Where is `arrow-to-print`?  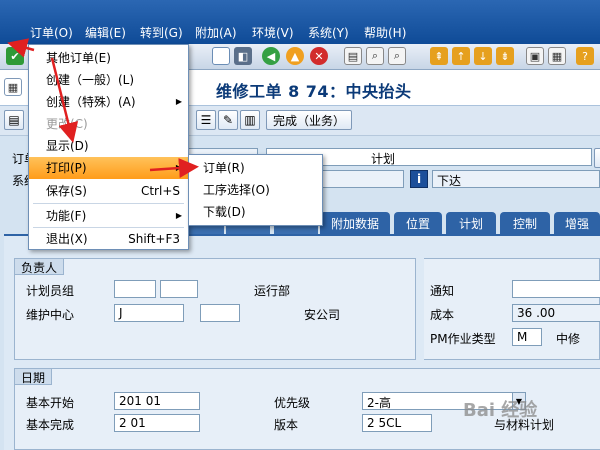
arrow-to-print is located at coordinates (64, 100).